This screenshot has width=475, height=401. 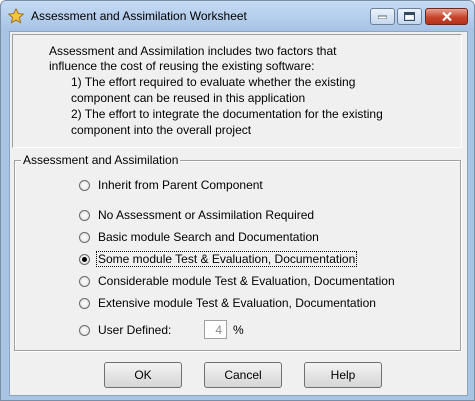 What do you see at coordinates (208, 237) in the screenshot?
I see `option-label: Basic module Search and Documentation` at bounding box center [208, 237].